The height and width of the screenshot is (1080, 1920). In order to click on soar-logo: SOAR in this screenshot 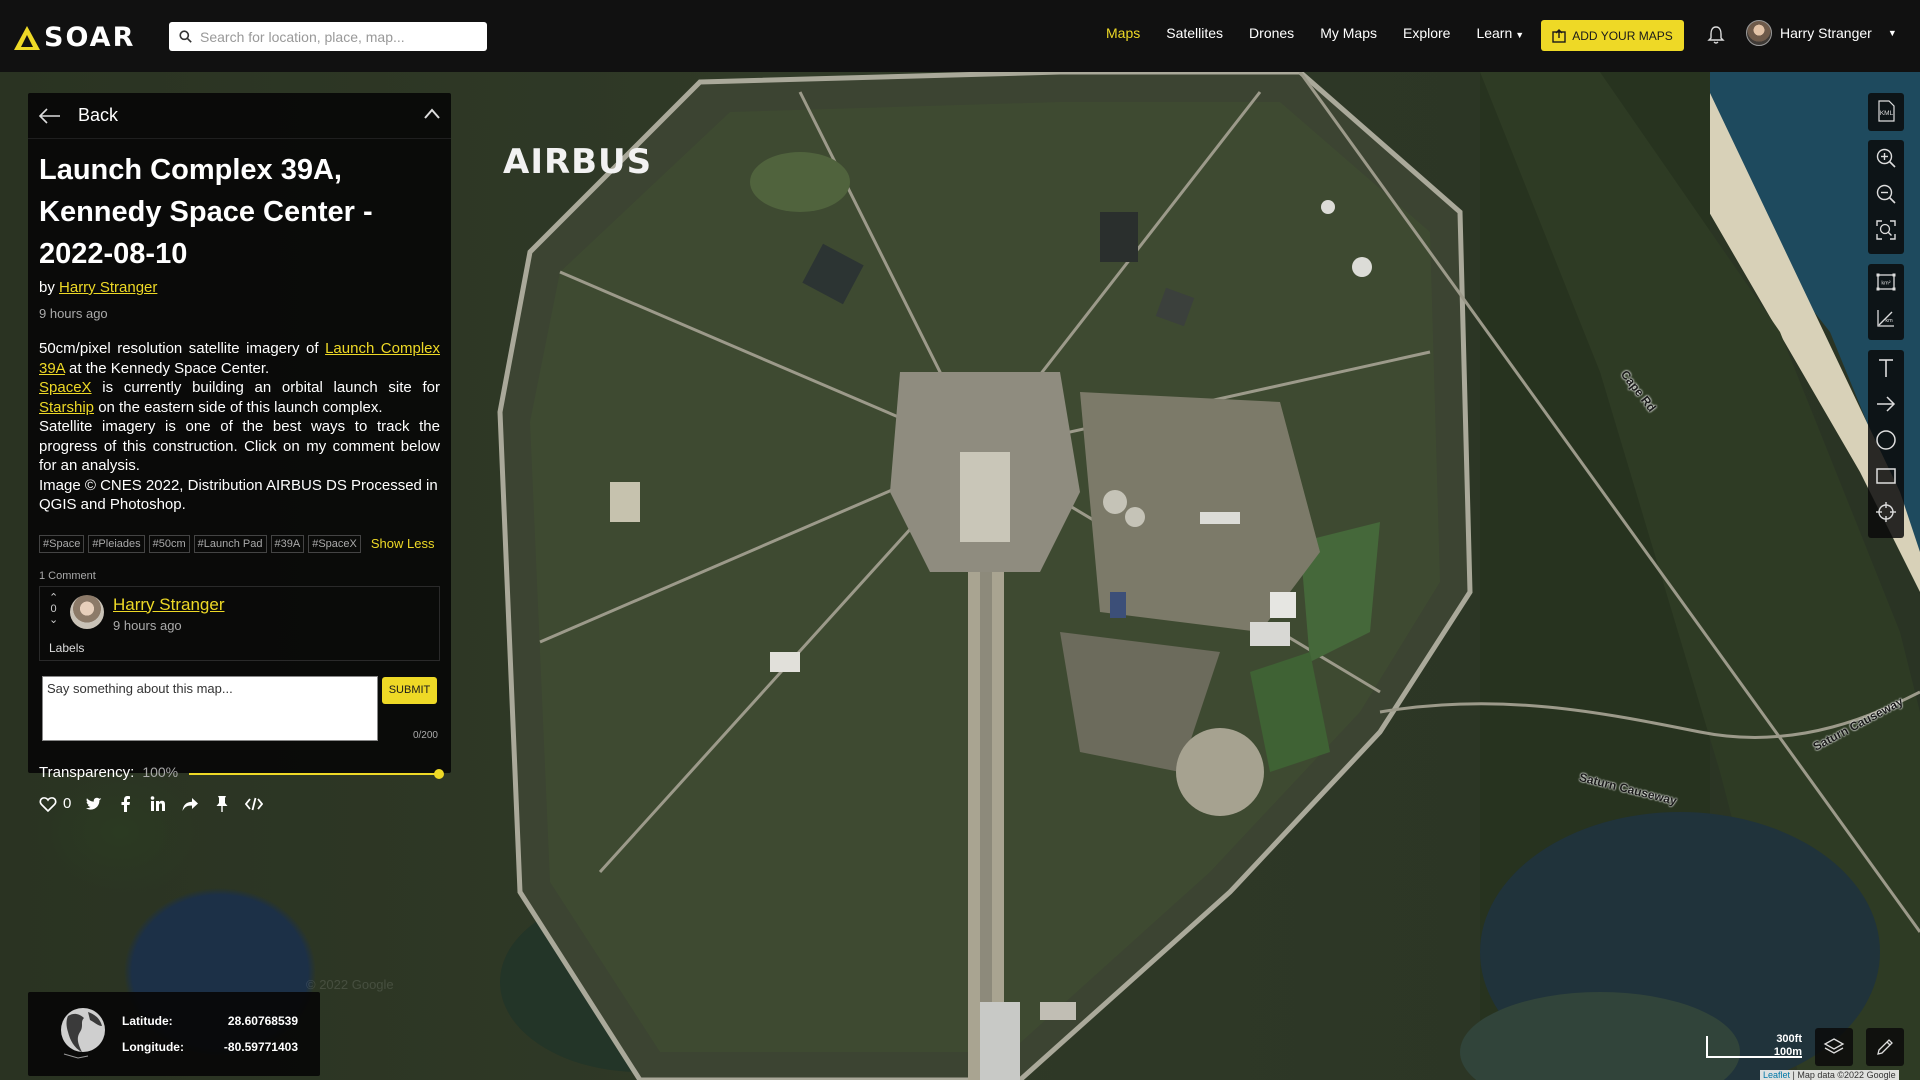, I will do `click(74, 37)`.